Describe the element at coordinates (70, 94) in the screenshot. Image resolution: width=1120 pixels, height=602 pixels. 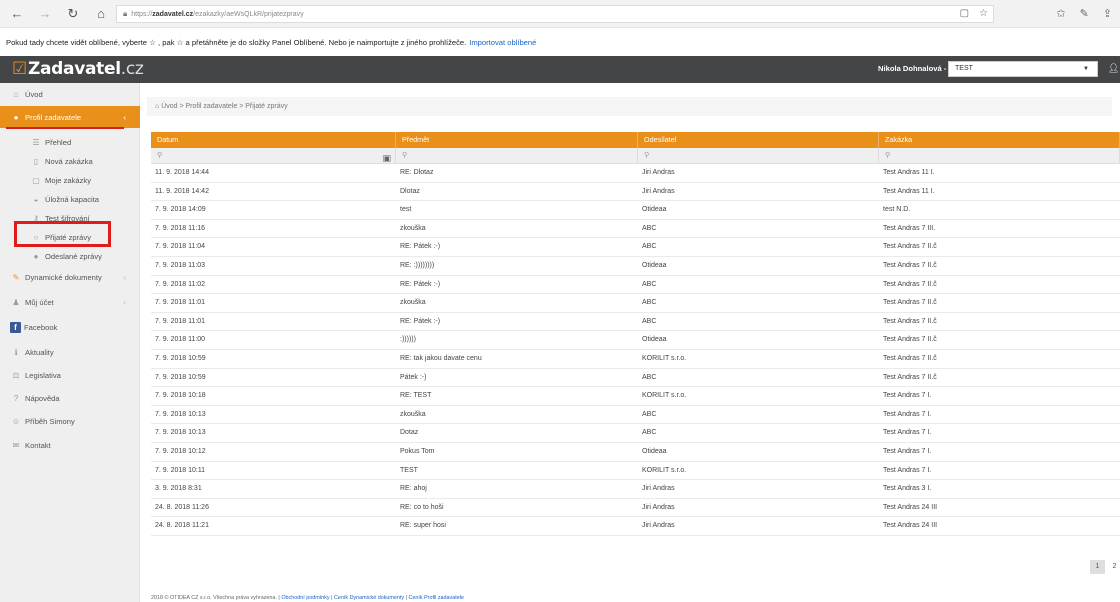
I see `sidebar-item-úvod: ⌂ Úvod` at that location.